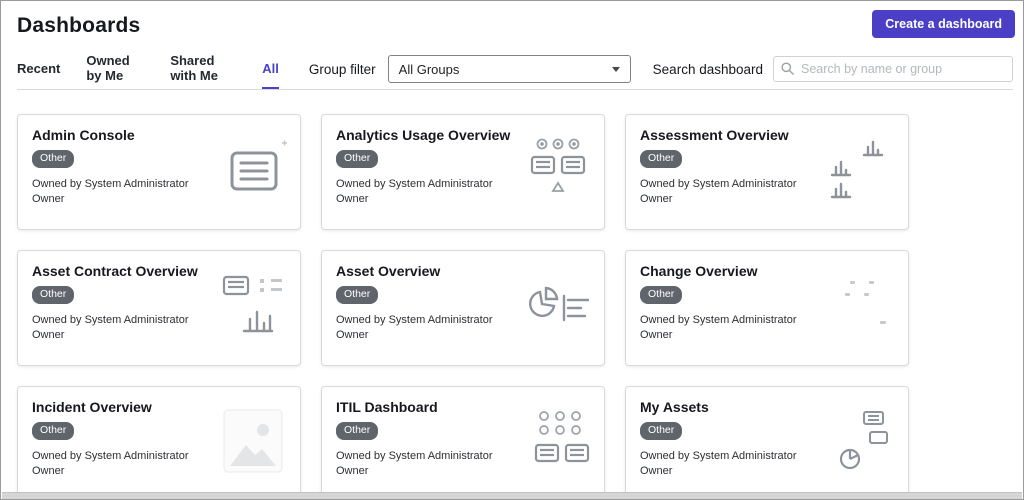  Describe the element at coordinates (148, 69) in the screenshot. I see `tab-bar: Recent Owned by Me Shared with Me All` at that location.